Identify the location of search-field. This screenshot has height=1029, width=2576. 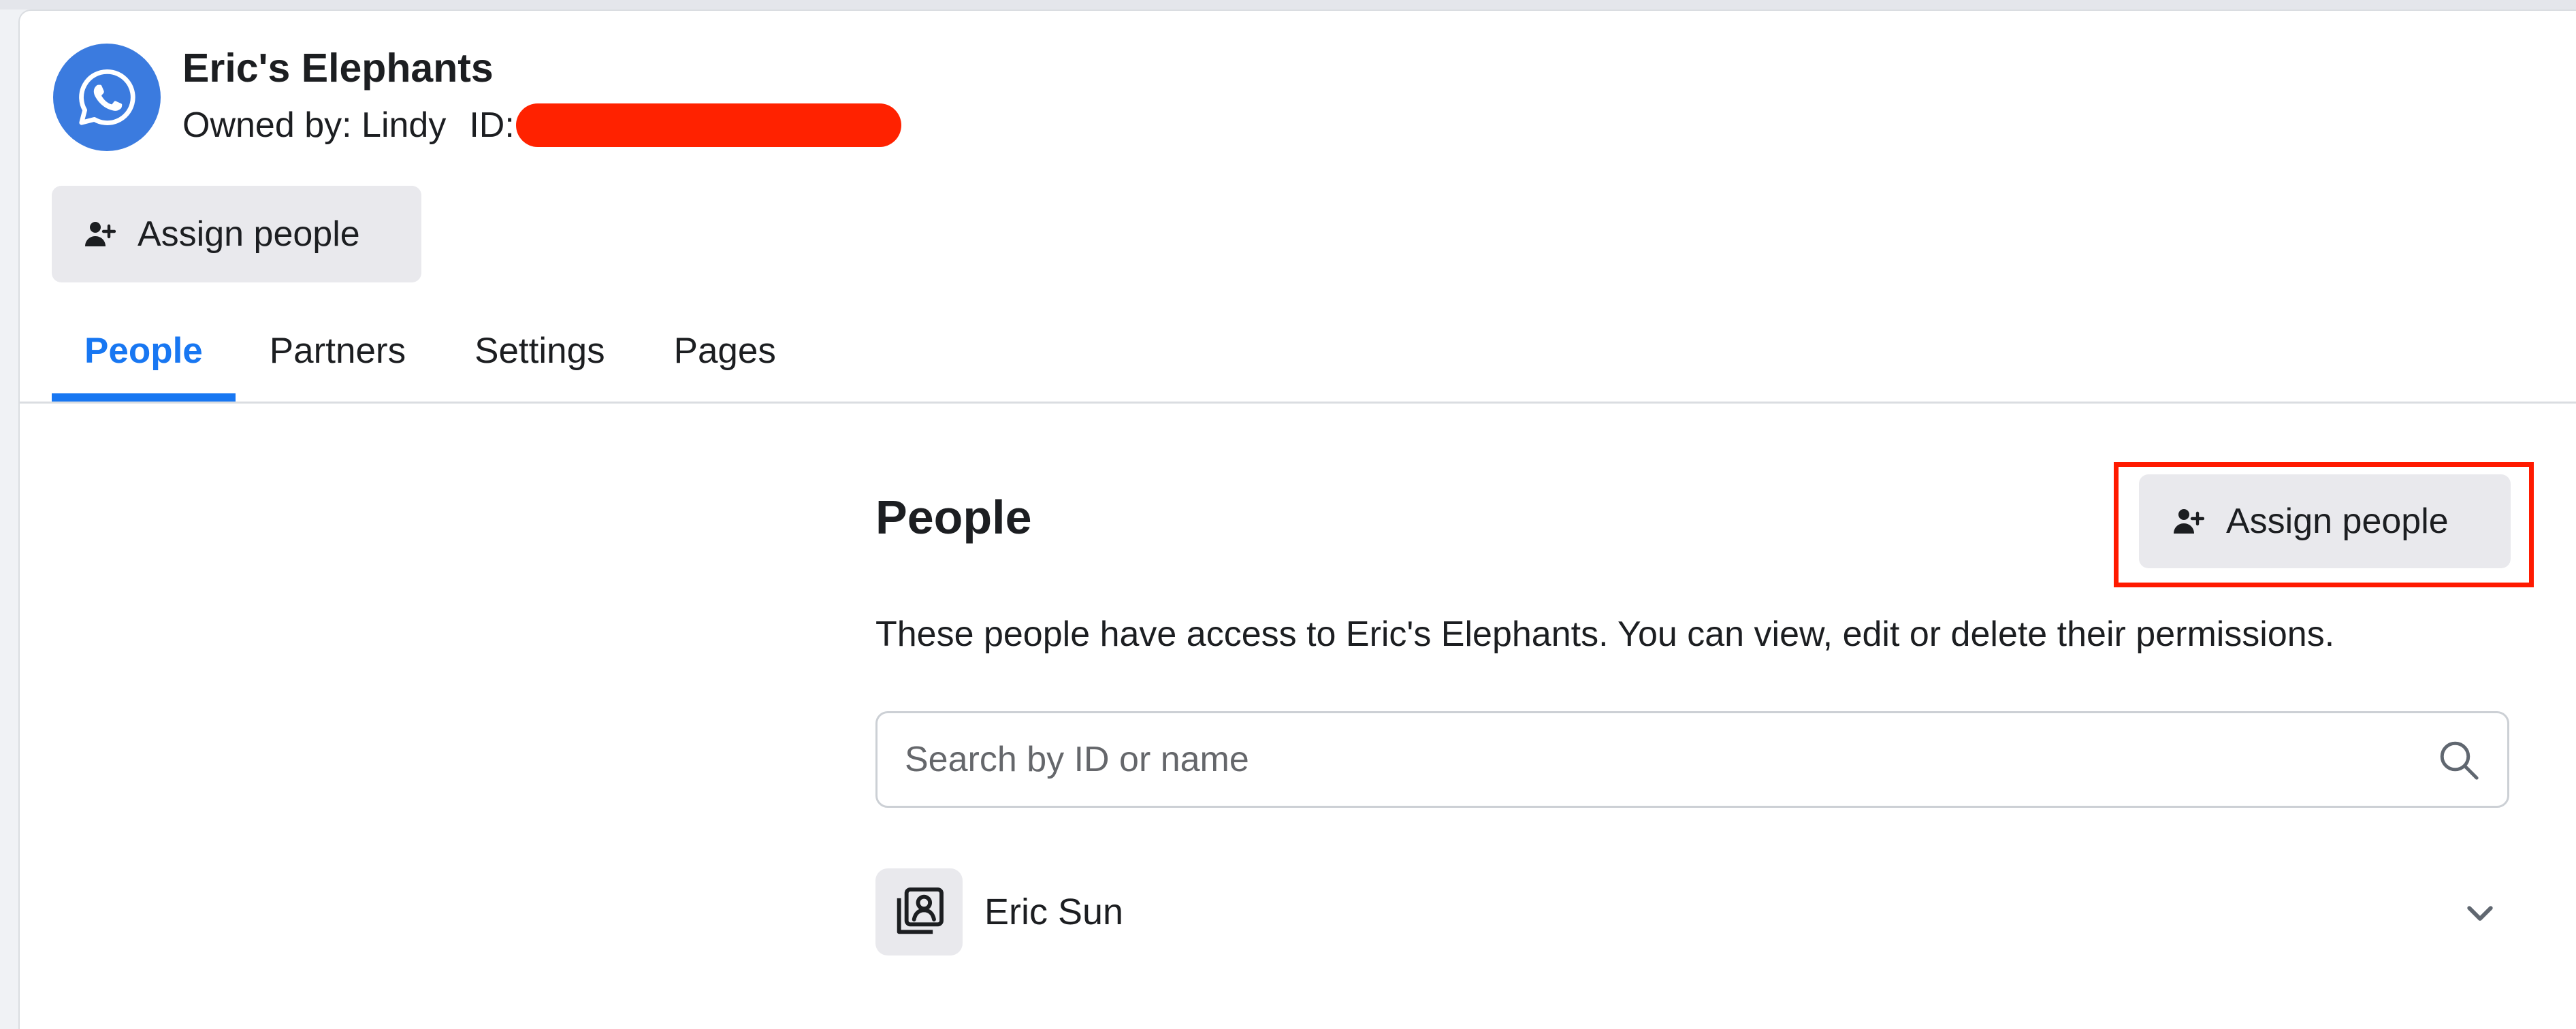
(1692, 759).